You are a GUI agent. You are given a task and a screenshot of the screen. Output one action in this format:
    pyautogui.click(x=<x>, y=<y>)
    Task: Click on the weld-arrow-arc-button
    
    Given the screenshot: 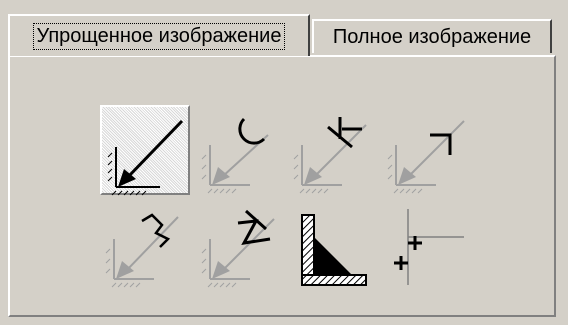 What is the action you would take?
    pyautogui.click(x=243, y=150)
    